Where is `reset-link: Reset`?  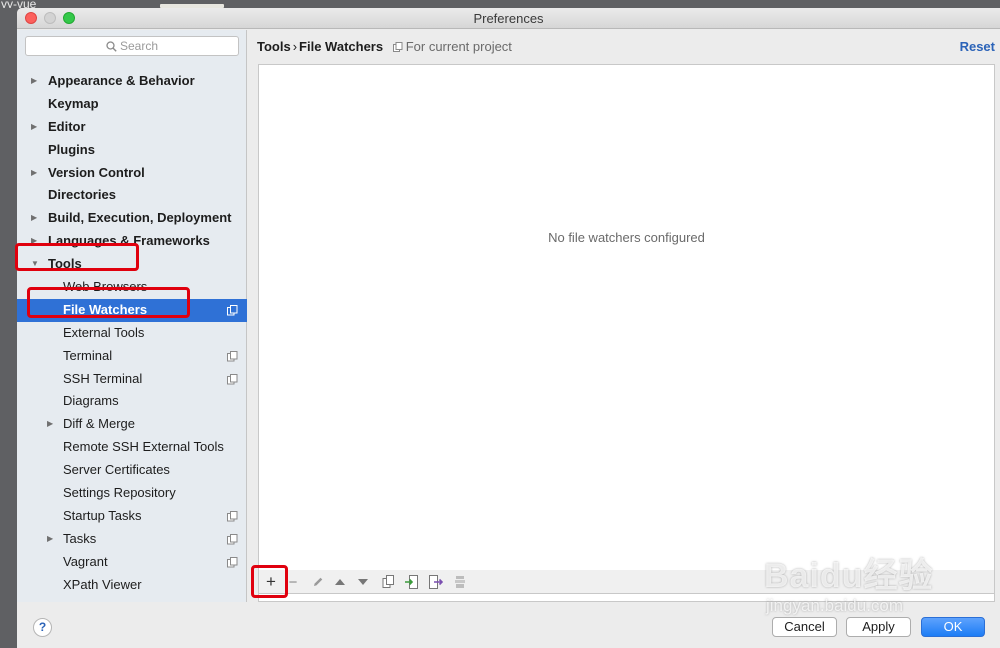 reset-link: Reset is located at coordinates (977, 46).